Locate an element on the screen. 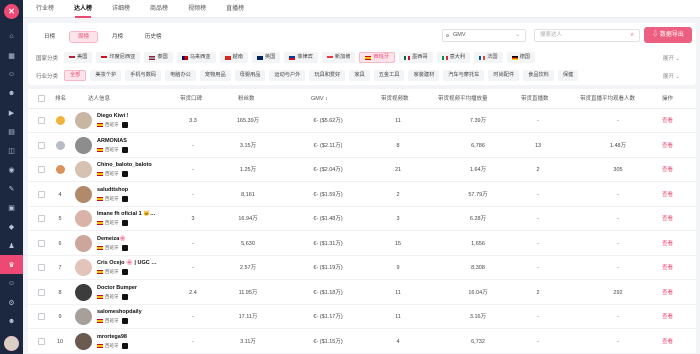  category-furniture: 家具 is located at coordinates (359, 75).